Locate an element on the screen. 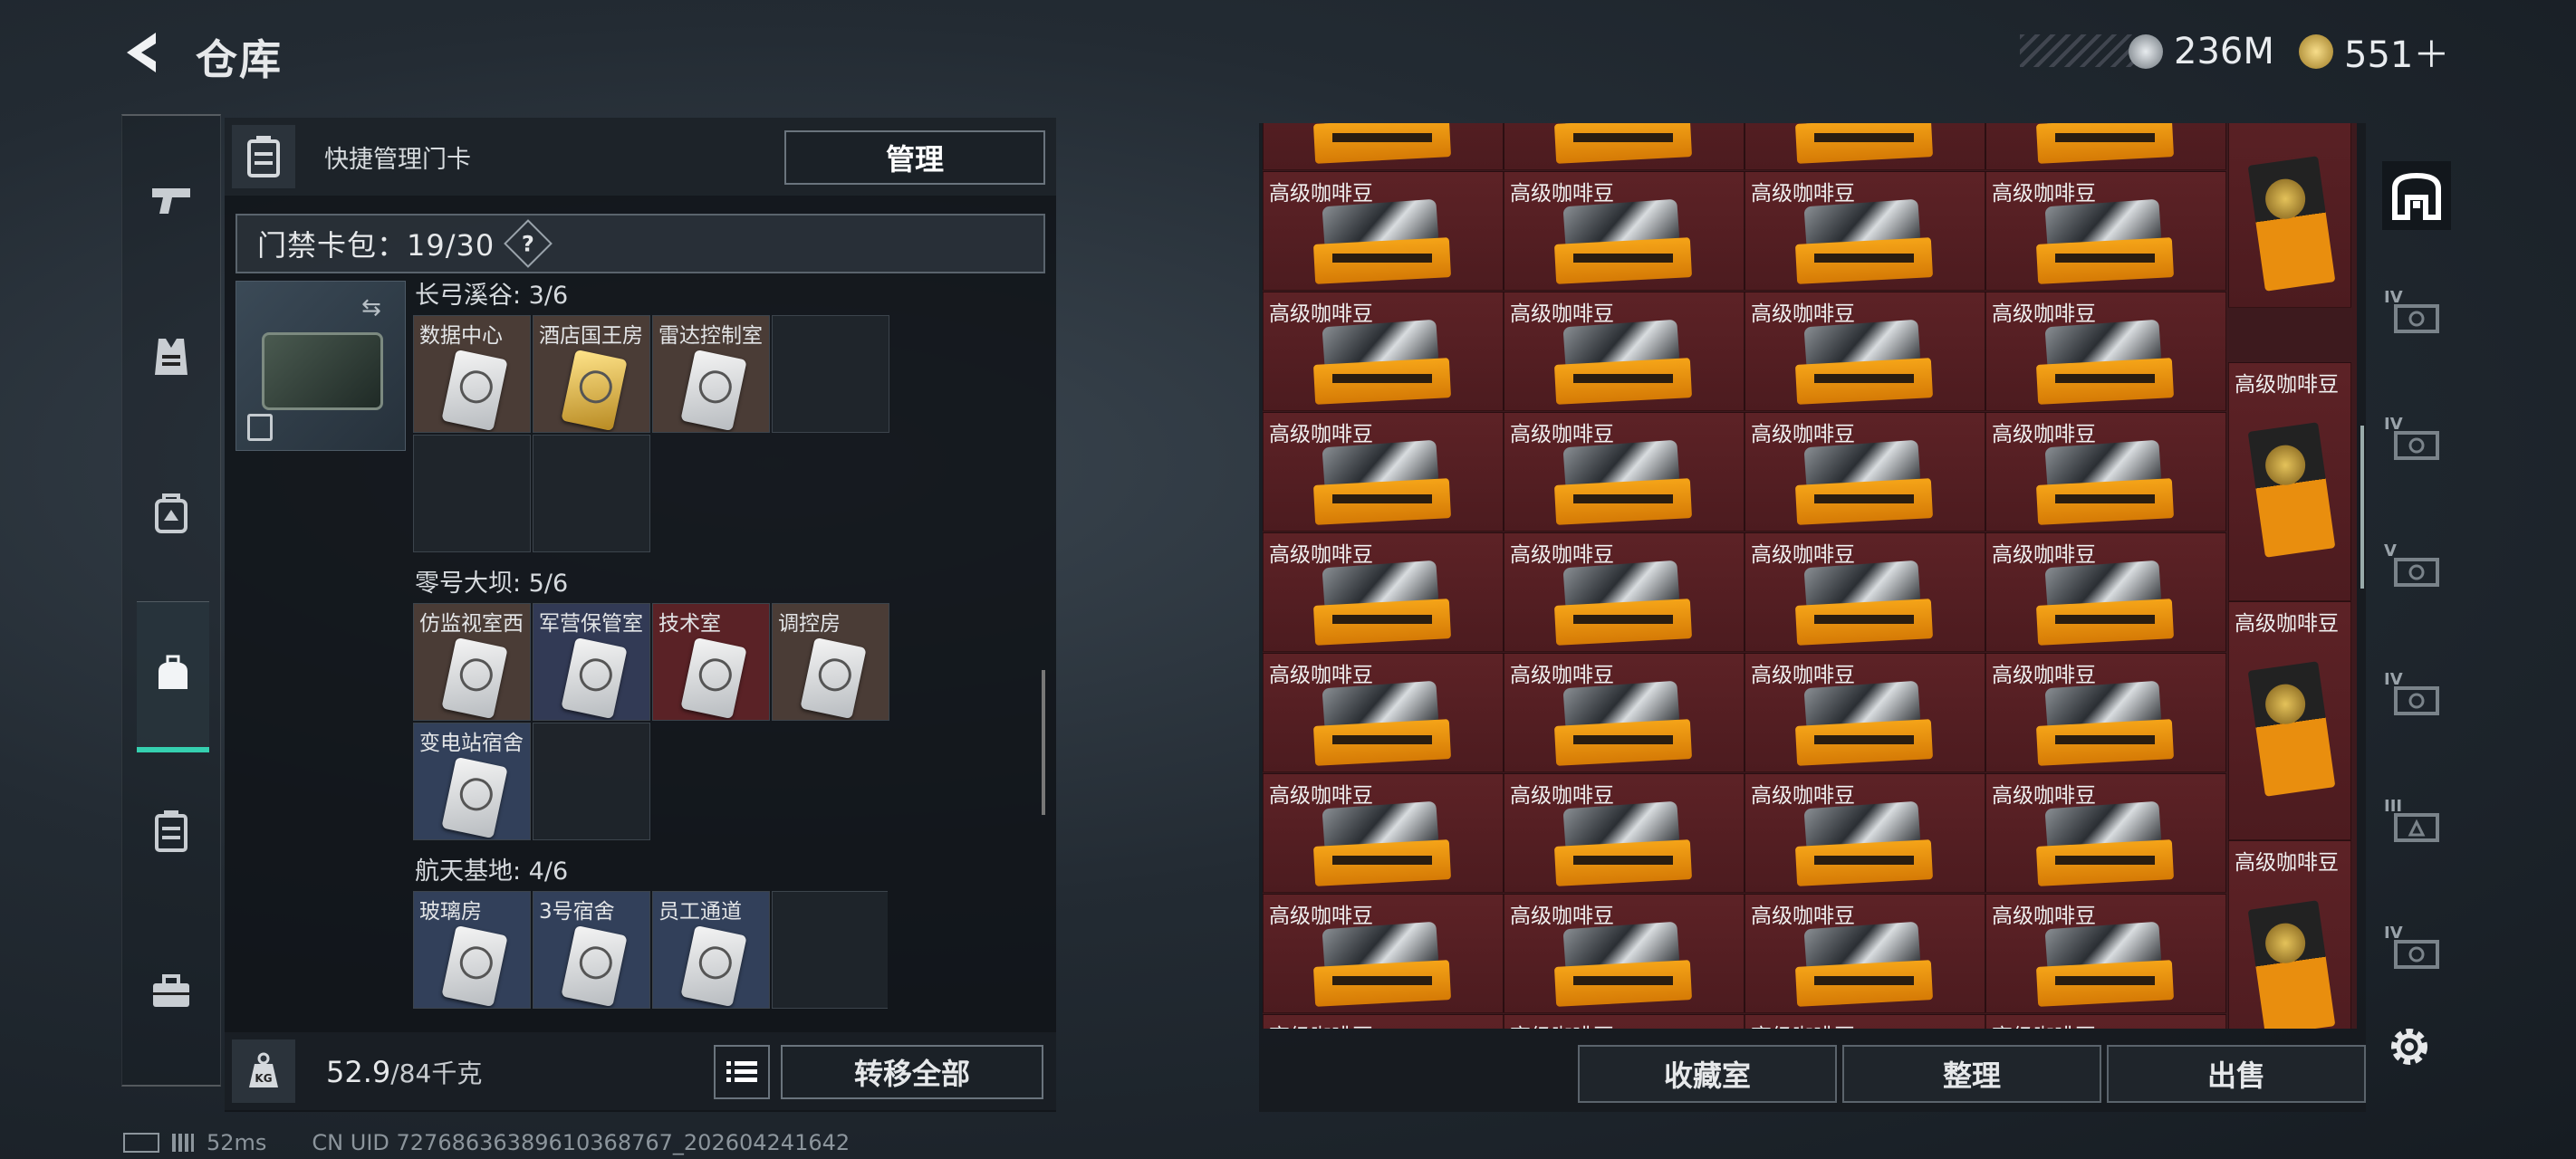 Image resolution: width=2576 pixels, height=1159 pixels. stash-tab-2: IV is located at coordinates (2416, 319).